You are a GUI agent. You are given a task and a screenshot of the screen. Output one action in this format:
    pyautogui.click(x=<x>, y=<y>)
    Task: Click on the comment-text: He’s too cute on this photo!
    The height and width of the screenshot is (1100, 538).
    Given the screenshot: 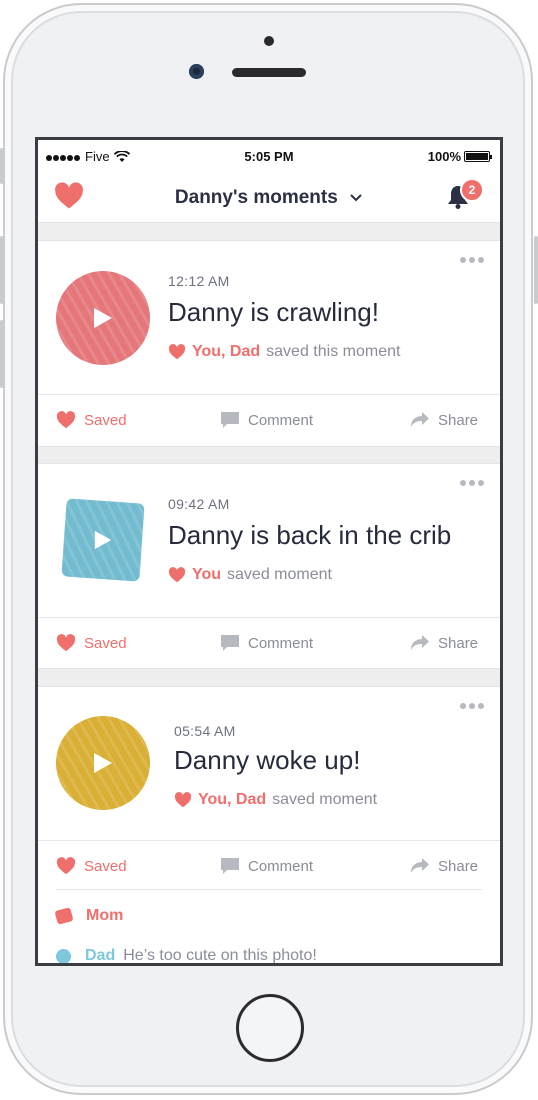 What is the action you would take?
    pyautogui.click(x=220, y=955)
    